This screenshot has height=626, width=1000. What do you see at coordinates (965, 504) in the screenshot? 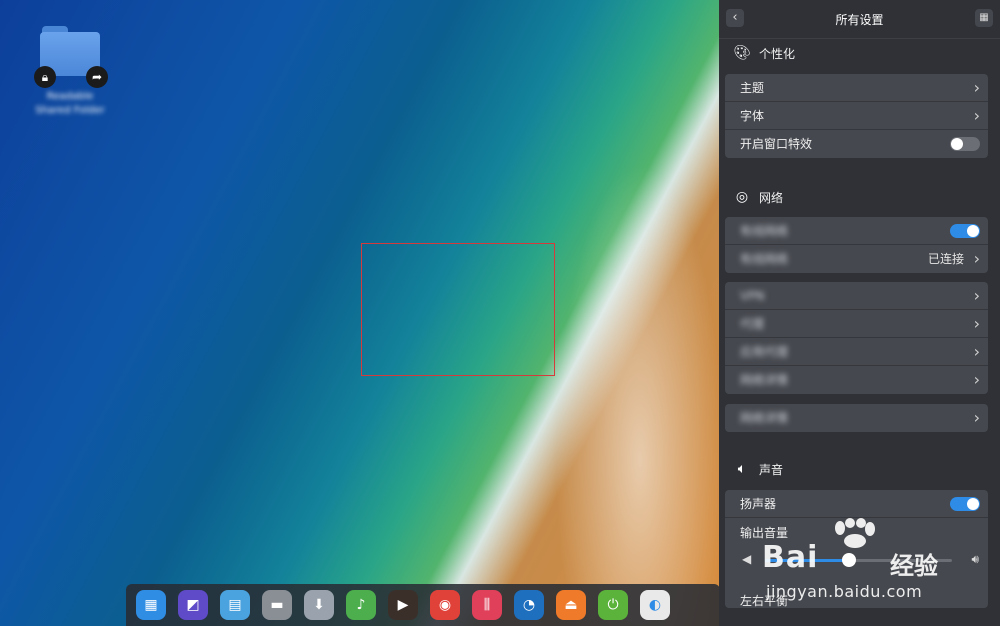
I see `speaker-toggle` at bounding box center [965, 504].